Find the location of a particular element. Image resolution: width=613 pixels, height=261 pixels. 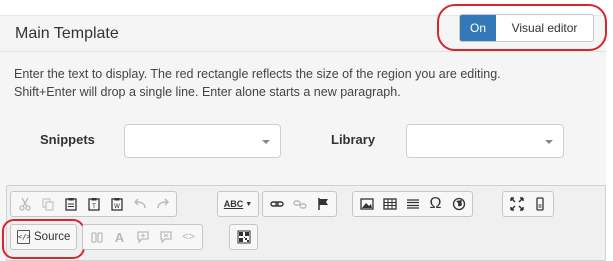

insert-group: Ω is located at coordinates (412, 204).